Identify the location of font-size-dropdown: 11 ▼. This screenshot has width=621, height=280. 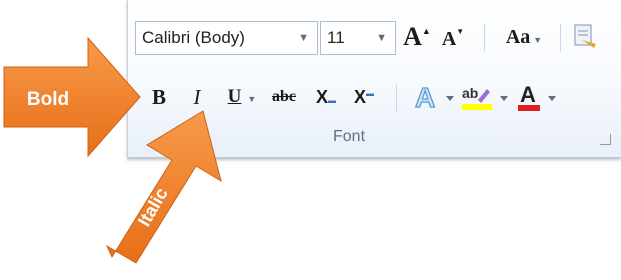
(358, 38).